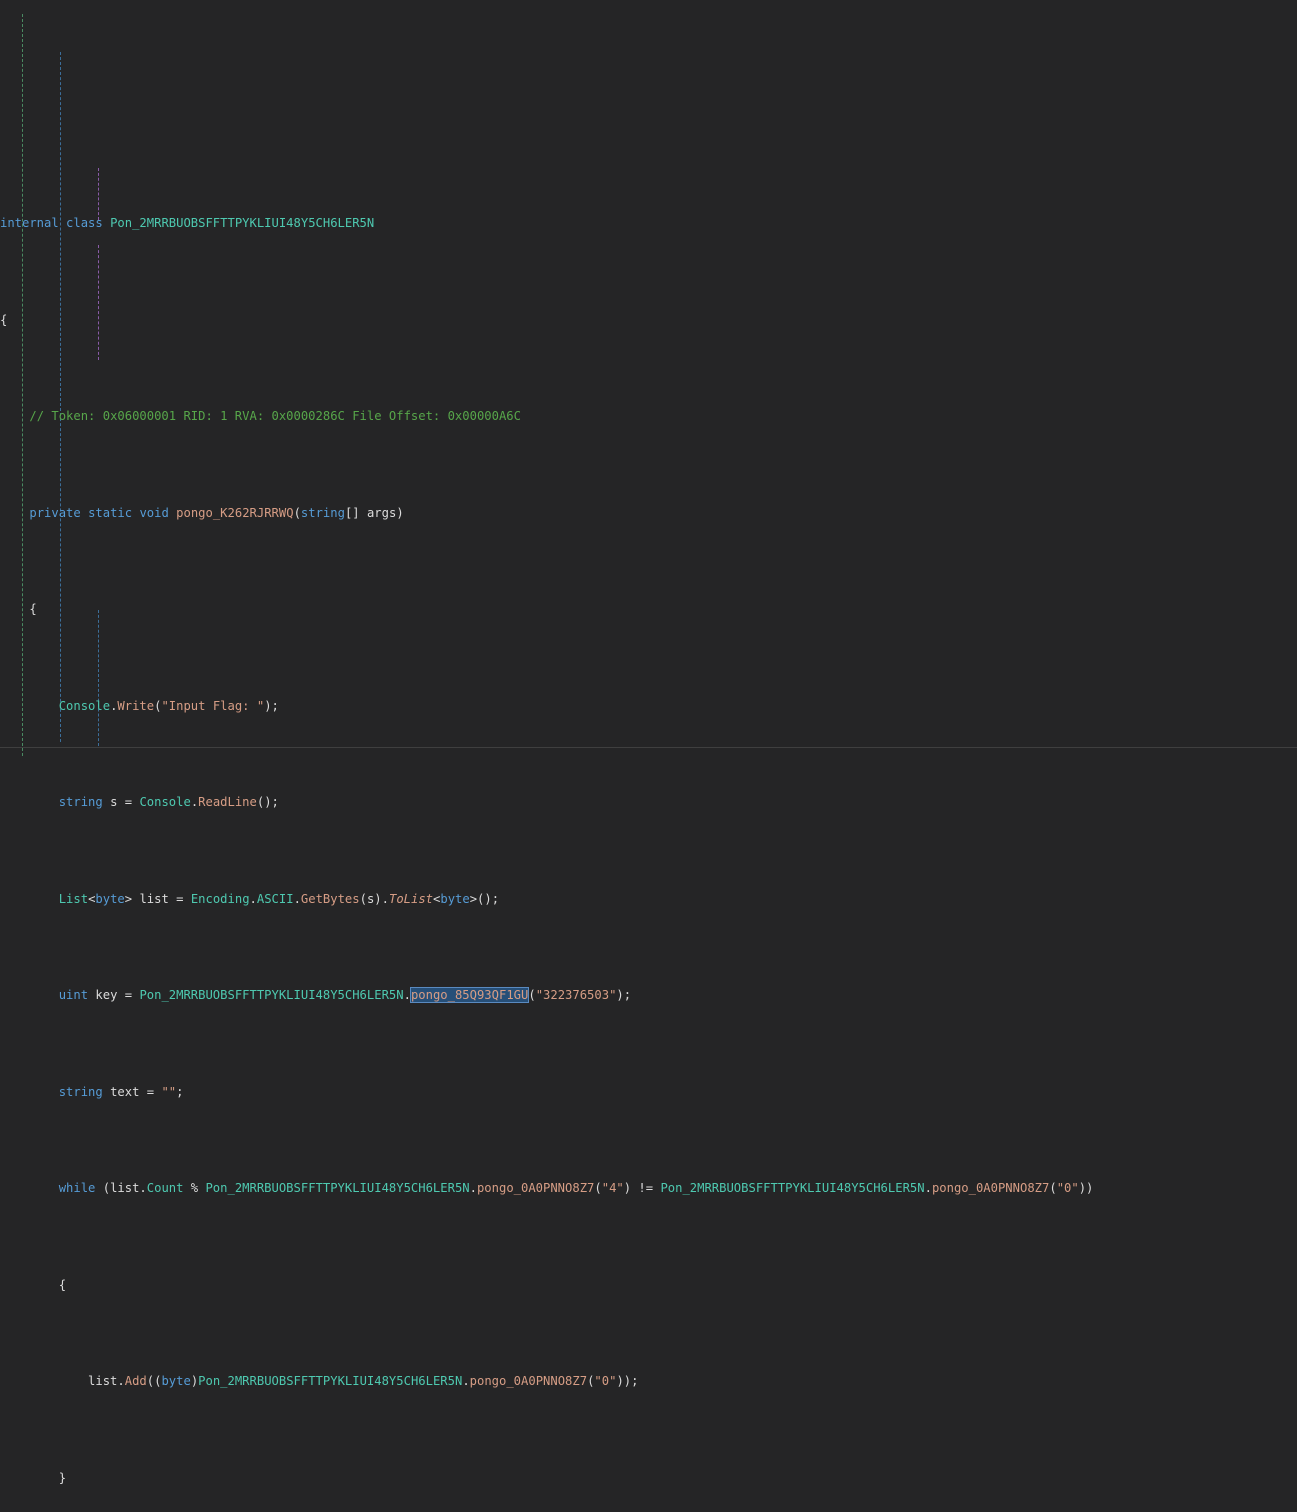 This screenshot has width=1297, height=1512. What do you see at coordinates (125, 1091) in the screenshot?
I see `var-text: text` at bounding box center [125, 1091].